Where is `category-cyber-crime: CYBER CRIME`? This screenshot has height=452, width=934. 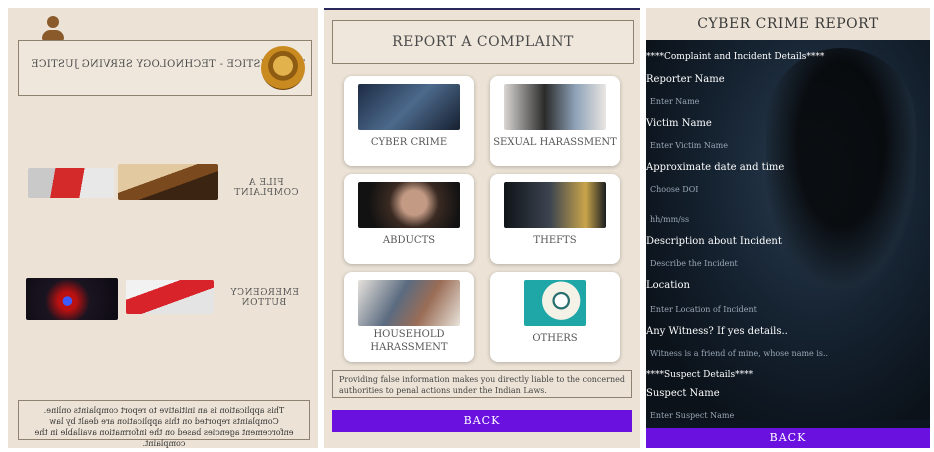 category-cyber-crime: CYBER CRIME is located at coordinates (409, 121).